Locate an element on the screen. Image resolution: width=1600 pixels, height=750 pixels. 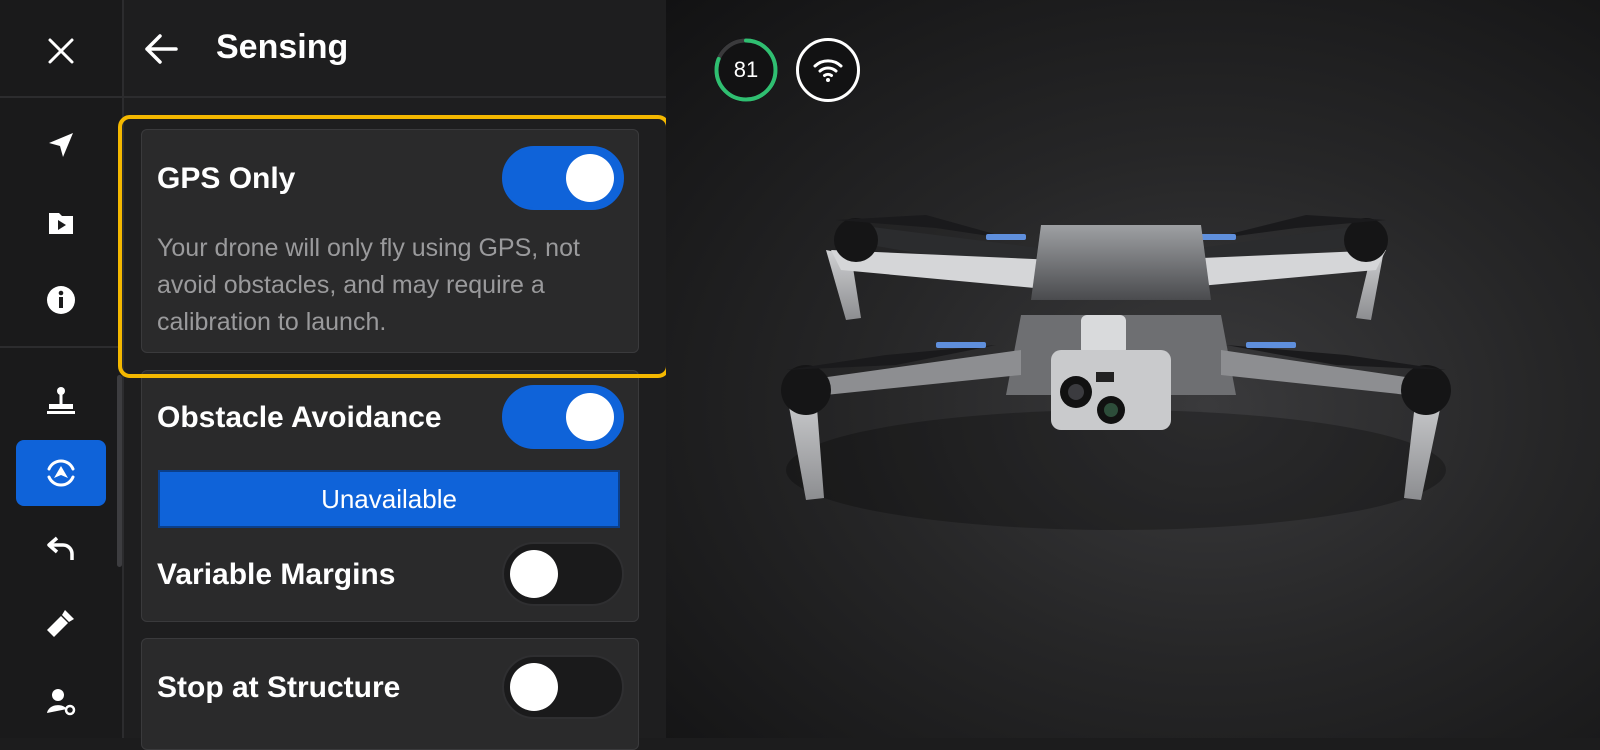
side-rail is located at coordinates (62, 369).